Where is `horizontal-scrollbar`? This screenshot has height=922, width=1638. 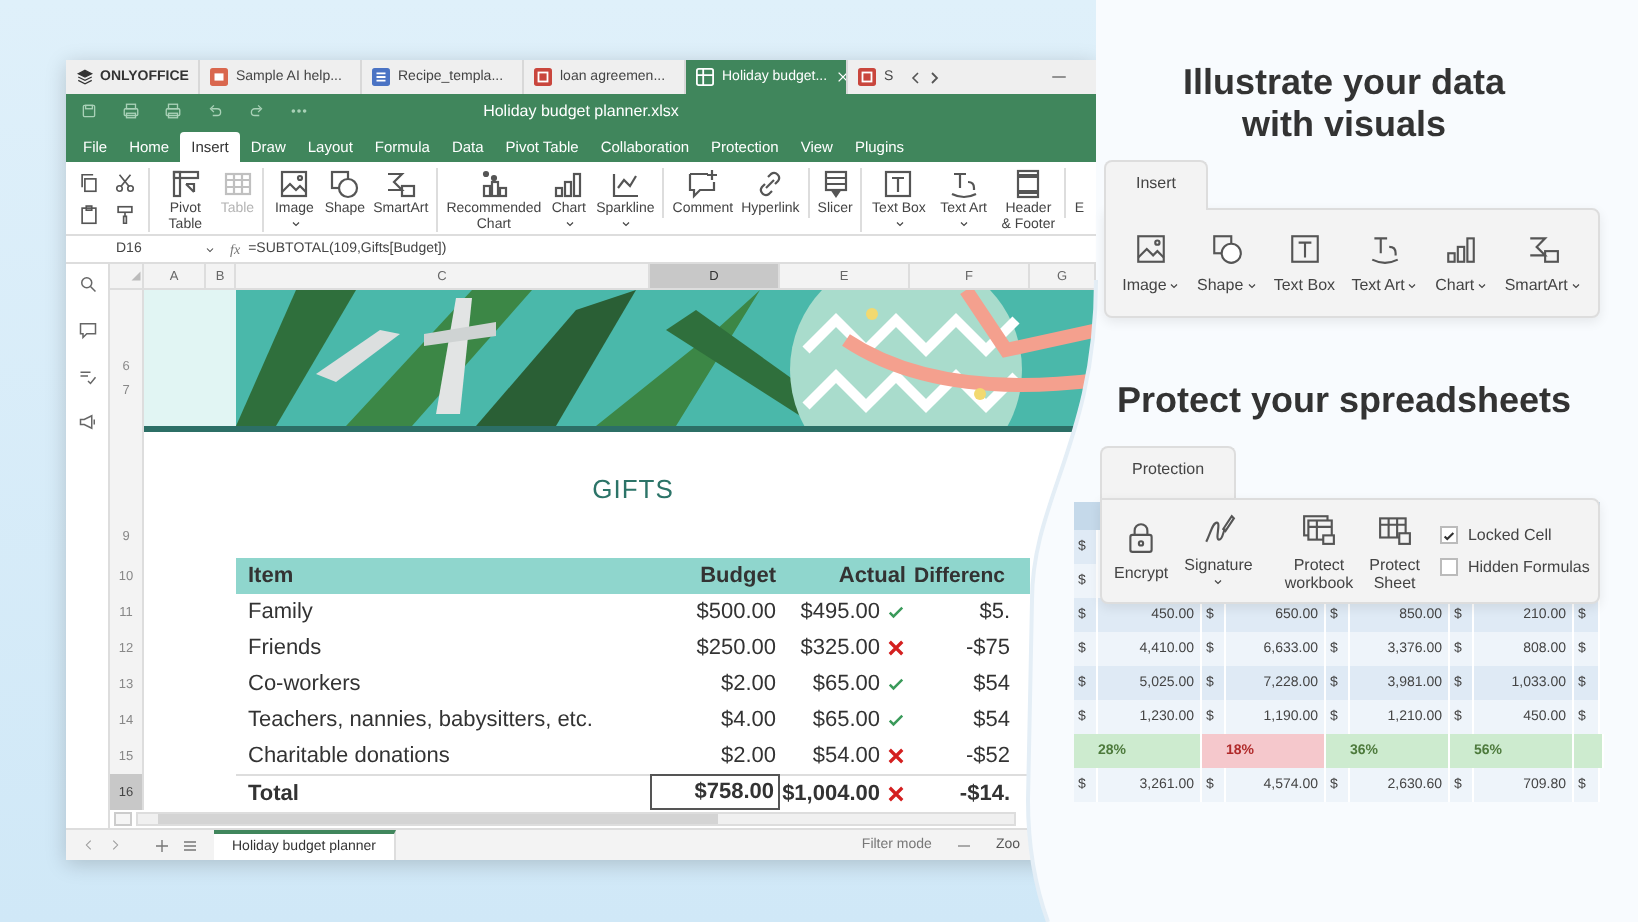 horizontal-scrollbar is located at coordinates (576, 819).